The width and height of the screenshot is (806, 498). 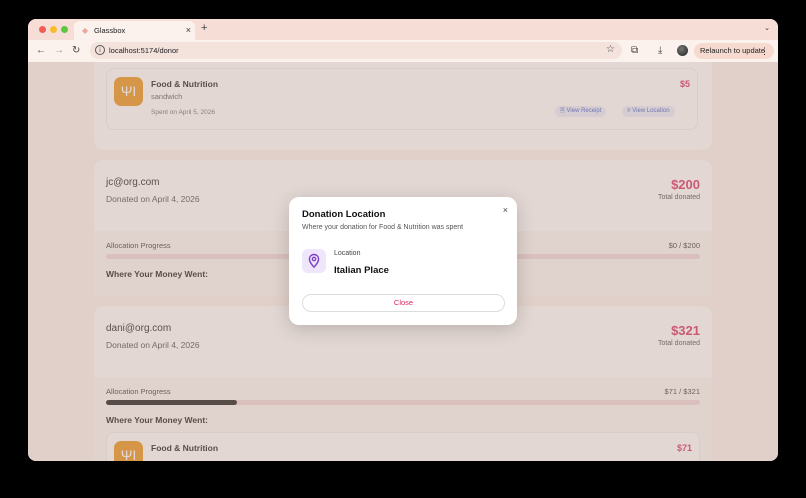 What do you see at coordinates (59, 50) in the screenshot?
I see `forward-icon: →` at bounding box center [59, 50].